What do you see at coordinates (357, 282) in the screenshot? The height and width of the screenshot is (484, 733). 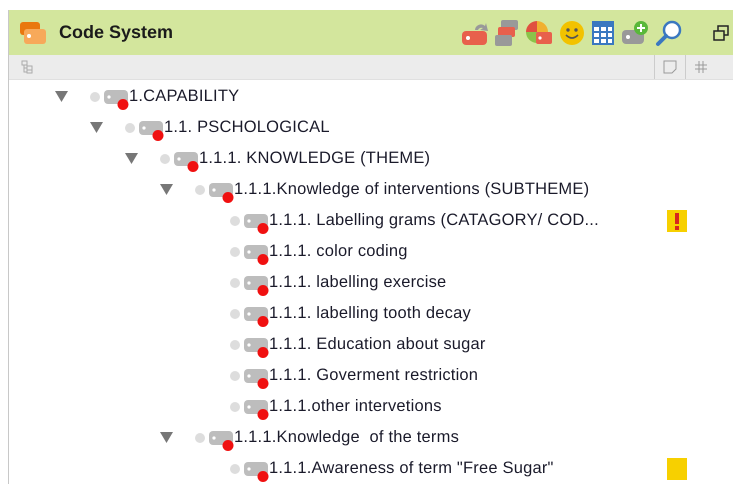 I see `code-label: 1.1.1. labelling exercise` at bounding box center [357, 282].